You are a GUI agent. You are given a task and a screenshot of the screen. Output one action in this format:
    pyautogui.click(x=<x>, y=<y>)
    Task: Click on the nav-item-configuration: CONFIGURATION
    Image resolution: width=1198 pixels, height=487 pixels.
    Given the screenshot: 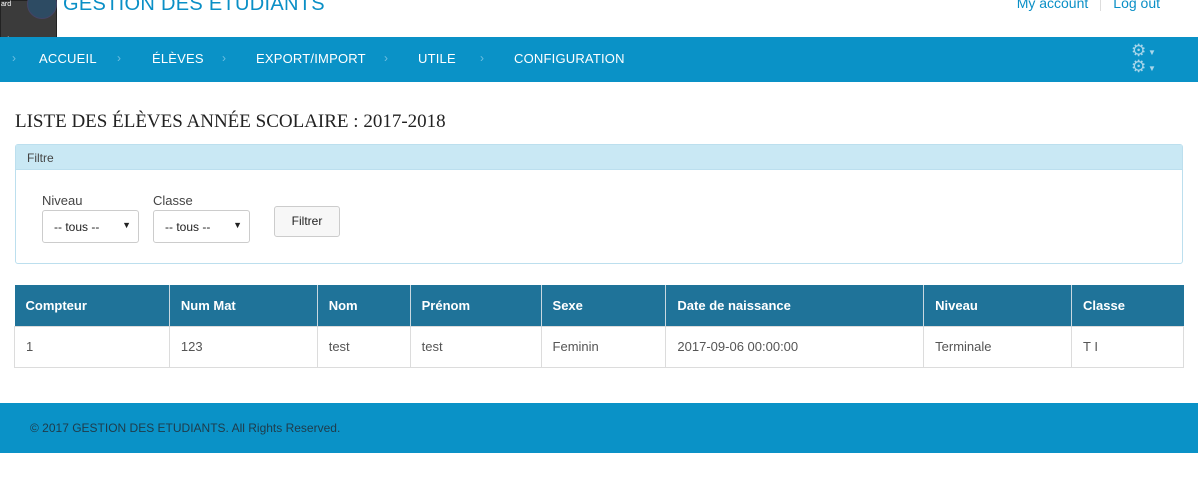 What is the action you would take?
    pyautogui.click(x=569, y=58)
    